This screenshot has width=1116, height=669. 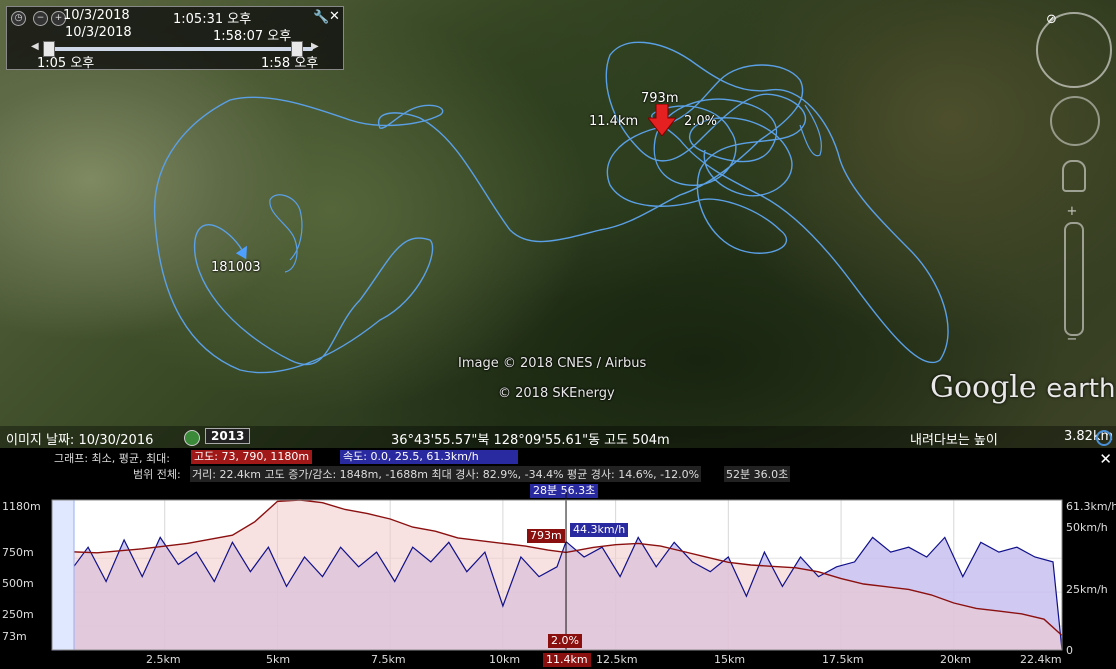 I want to click on x-tick: 10km, so click(x=505, y=659).